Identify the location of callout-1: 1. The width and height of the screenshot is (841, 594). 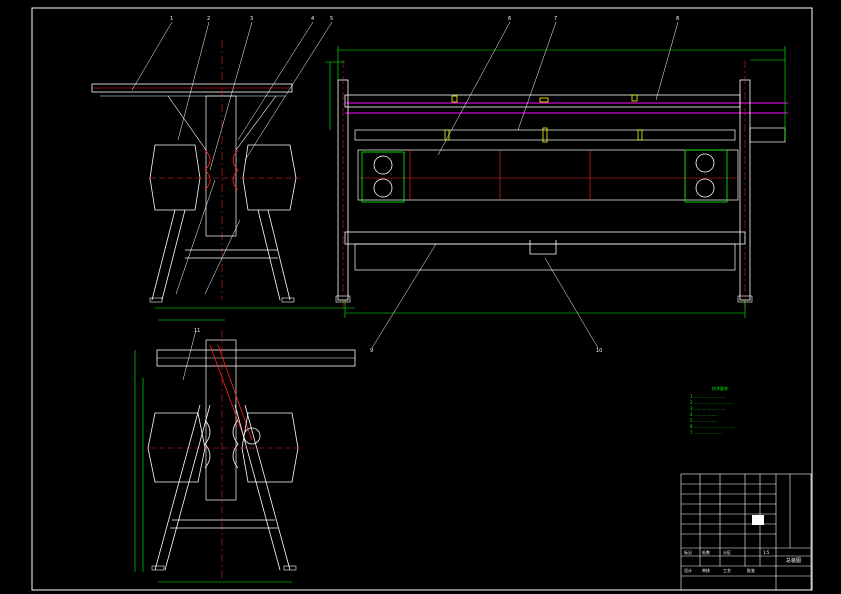
(171, 19).